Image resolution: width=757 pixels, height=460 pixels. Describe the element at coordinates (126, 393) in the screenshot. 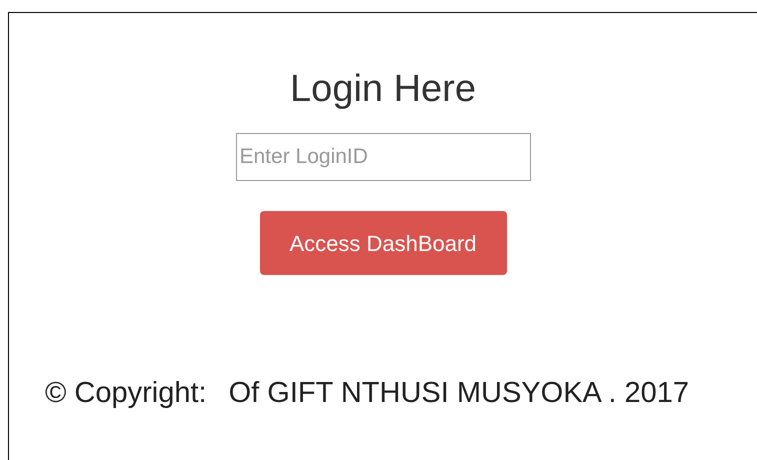

I see `copyright-label: © Copyright:` at that location.